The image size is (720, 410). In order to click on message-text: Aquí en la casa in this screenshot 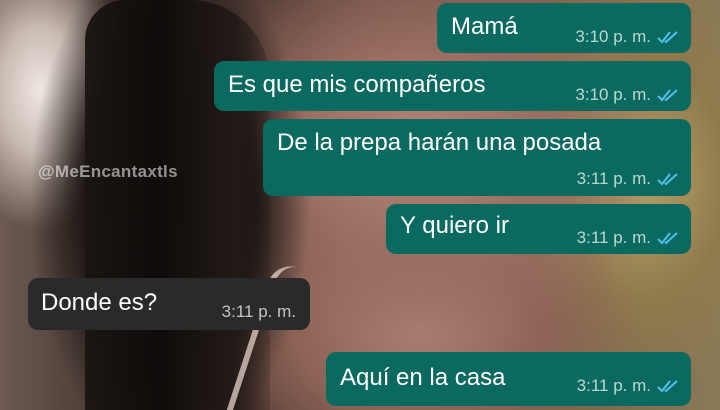, I will do `click(423, 377)`.